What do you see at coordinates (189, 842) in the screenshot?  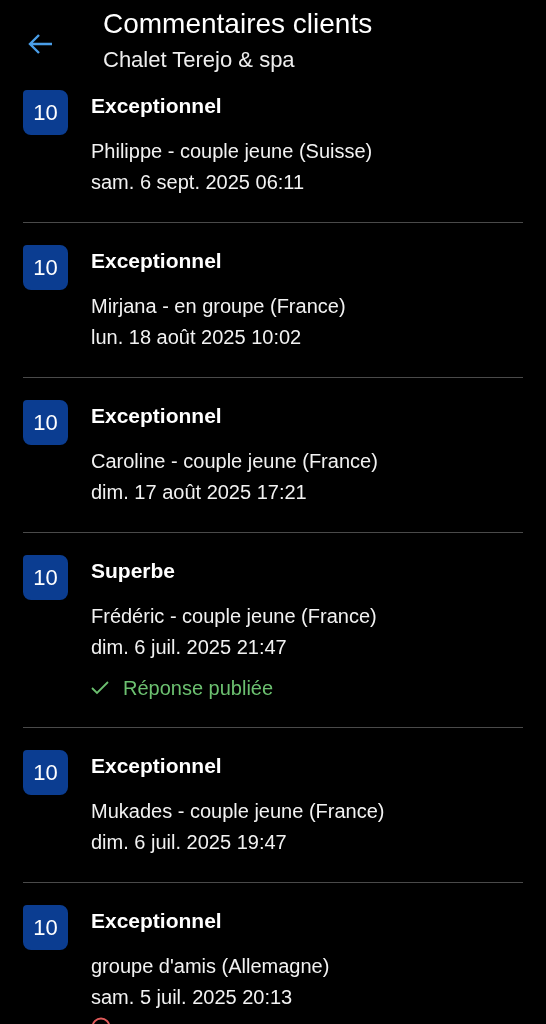 I see `review-date: dim. 6 juil. 2025 19:47` at bounding box center [189, 842].